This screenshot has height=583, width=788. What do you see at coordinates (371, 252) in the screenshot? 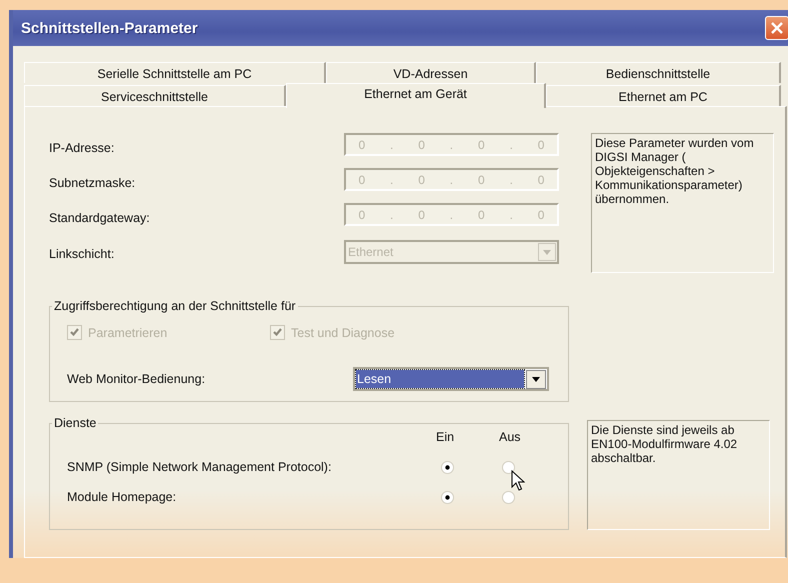
I see `dropdown-value: Ethernet` at bounding box center [371, 252].